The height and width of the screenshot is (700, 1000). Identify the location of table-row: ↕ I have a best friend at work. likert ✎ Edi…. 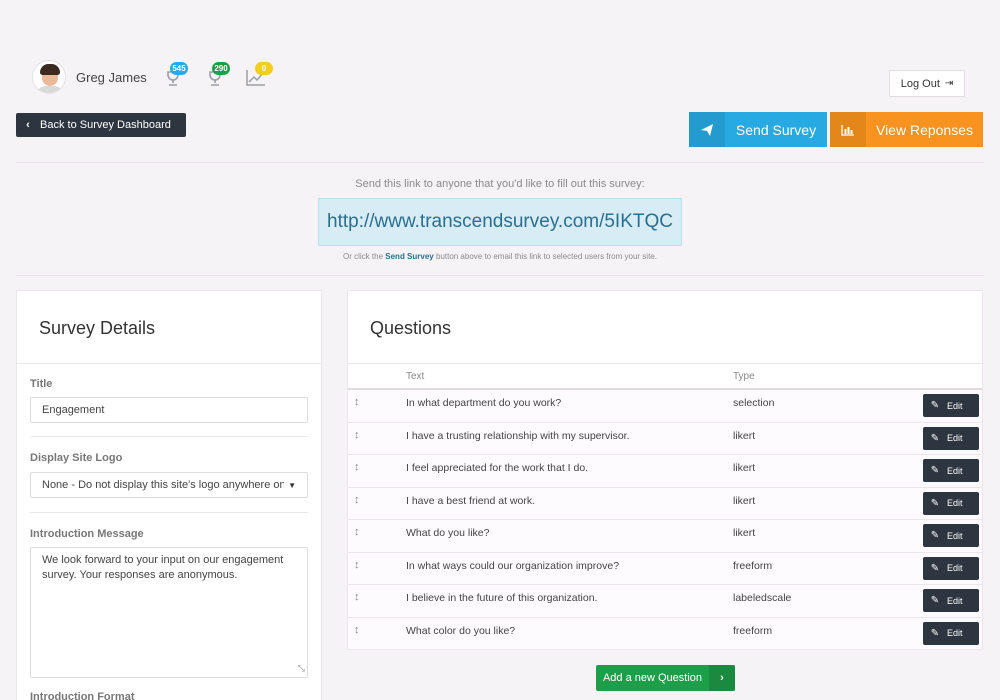
(665, 503).